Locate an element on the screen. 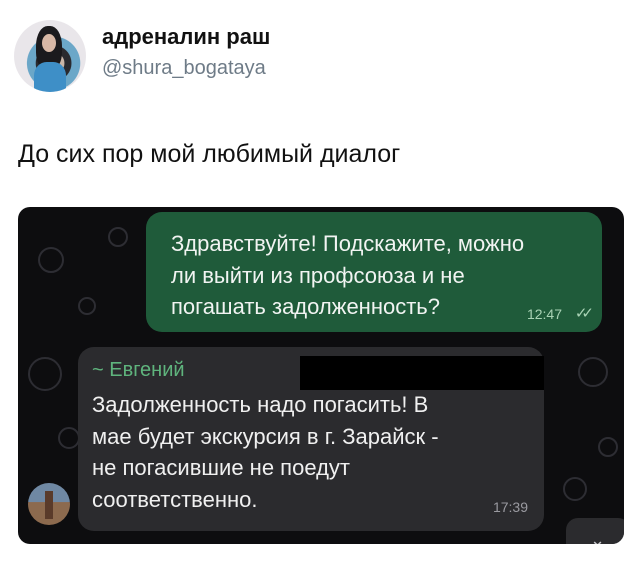 This screenshot has width=640, height=564. sender-name: ~ Евгений is located at coordinates (138, 370).